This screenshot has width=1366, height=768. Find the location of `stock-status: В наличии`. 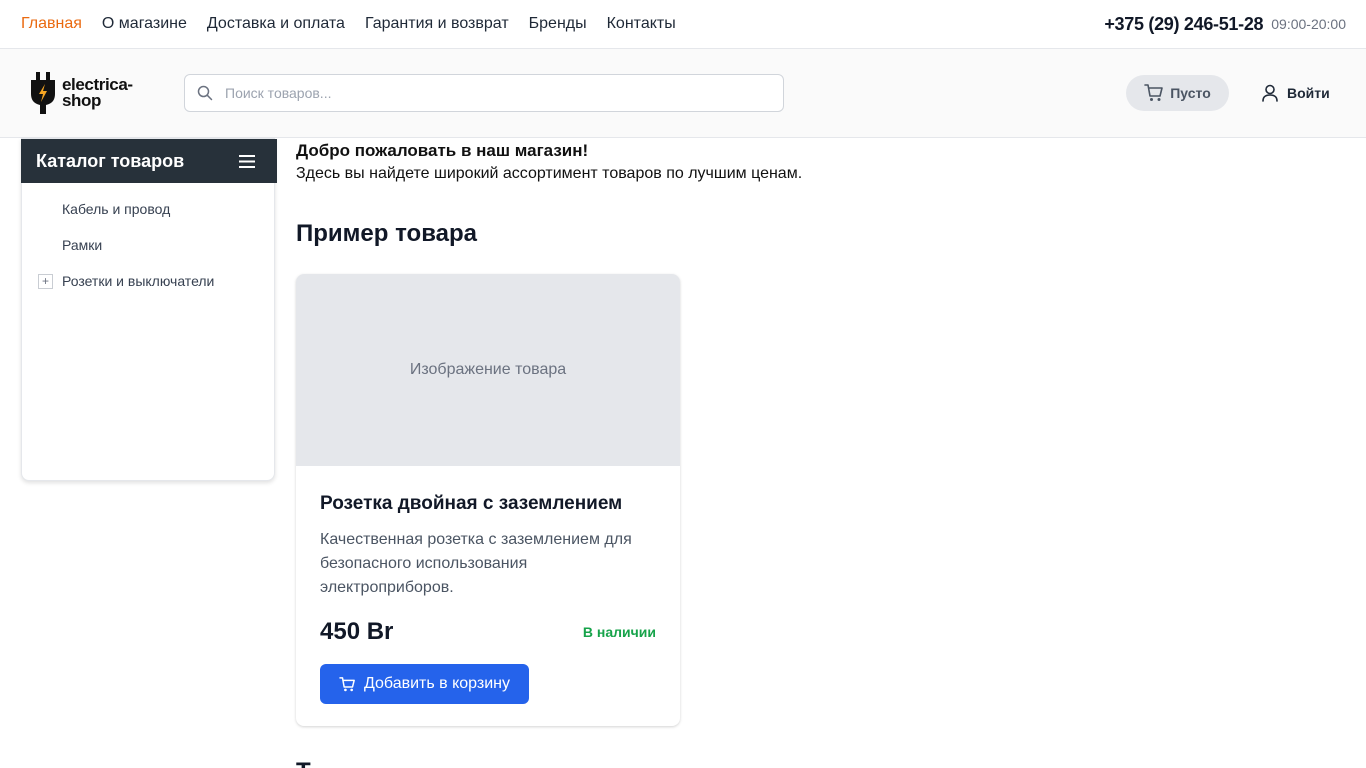

stock-status: В наличии is located at coordinates (619, 632).